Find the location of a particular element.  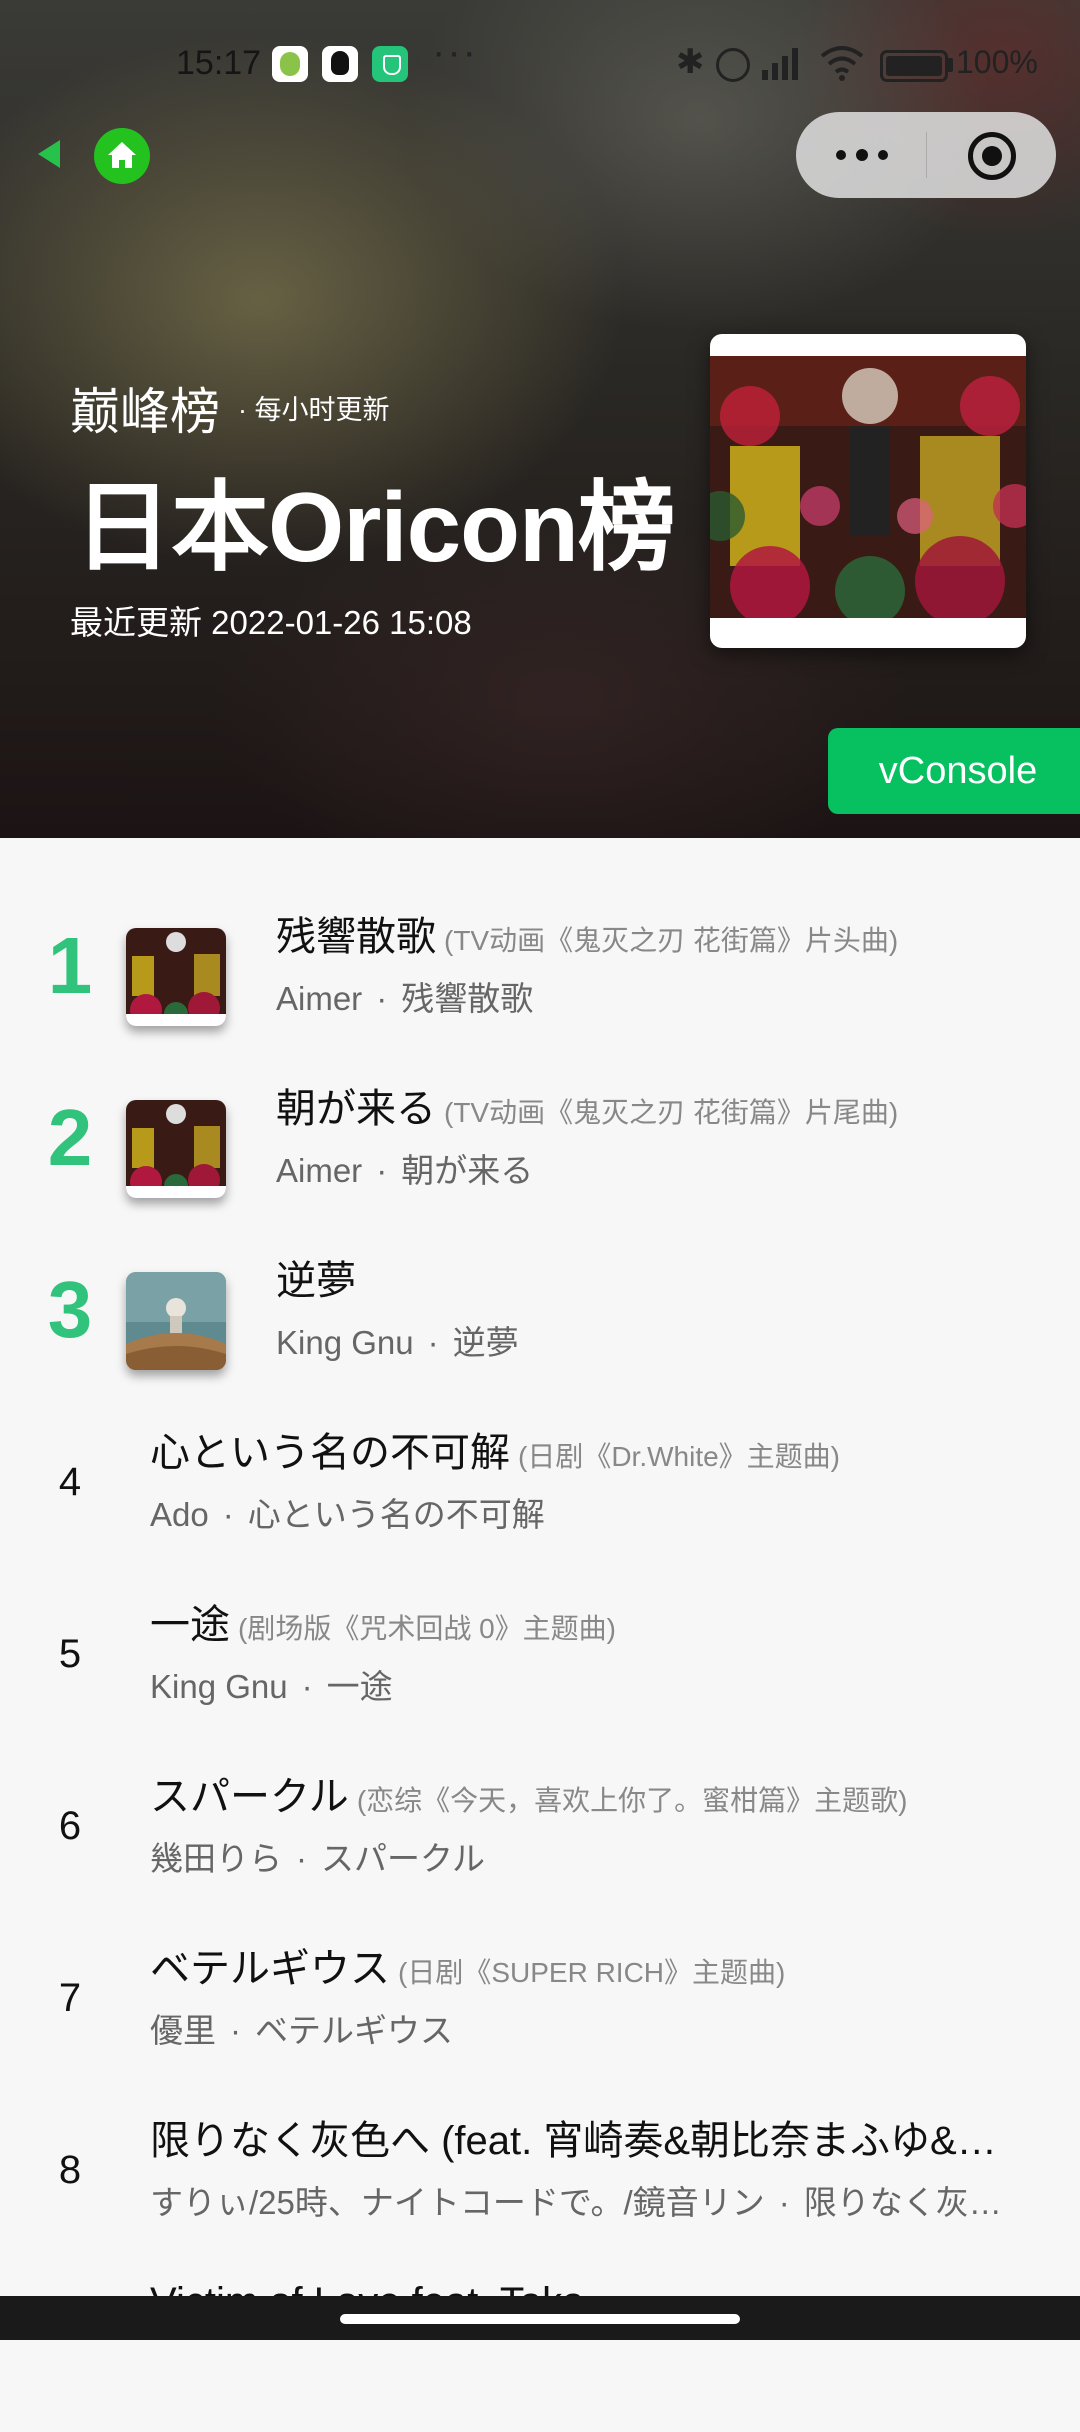

vconsole-button: vConsole is located at coordinates (954, 771).